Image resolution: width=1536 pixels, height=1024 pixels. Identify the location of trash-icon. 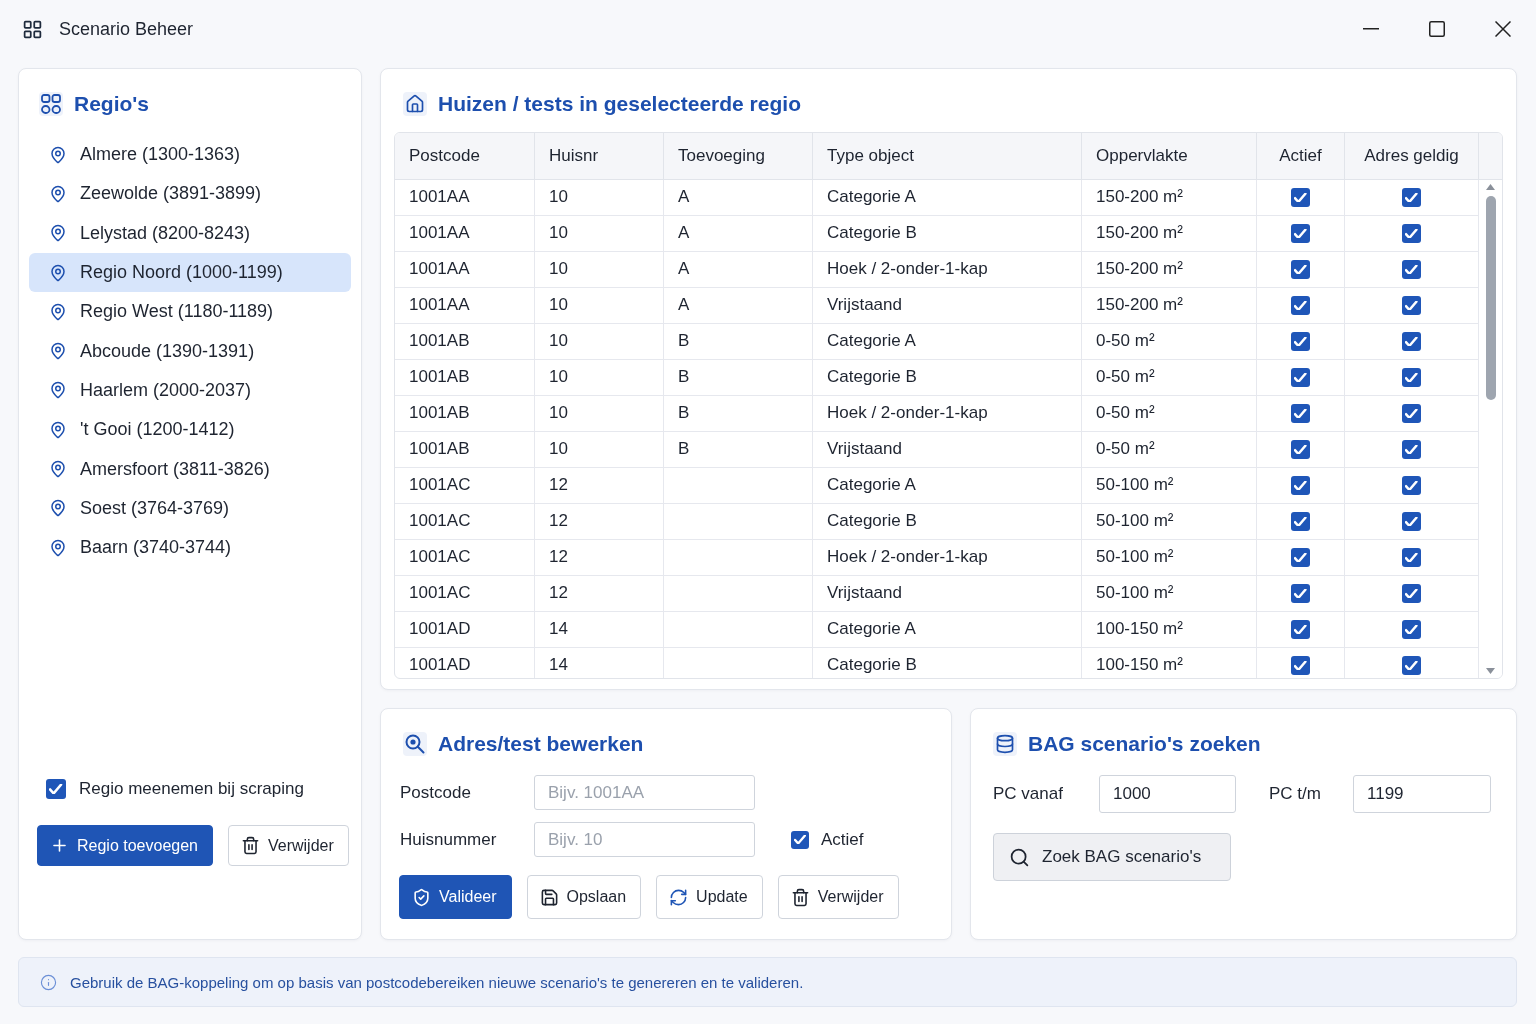
(800, 897).